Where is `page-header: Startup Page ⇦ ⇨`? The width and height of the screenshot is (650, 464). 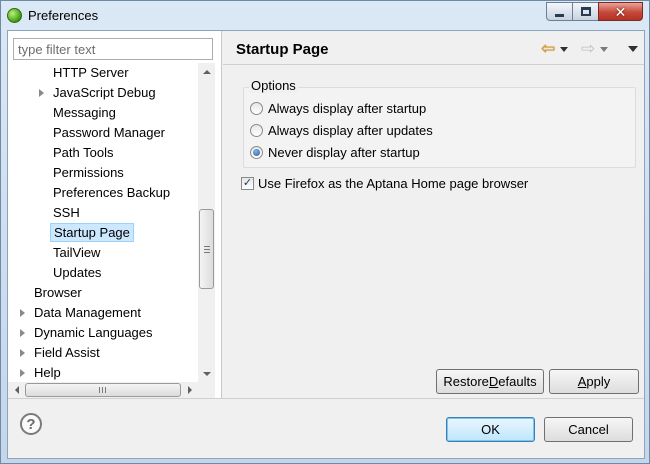
page-header: Startup Page ⇦ ⇨ is located at coordinates (433, 48).